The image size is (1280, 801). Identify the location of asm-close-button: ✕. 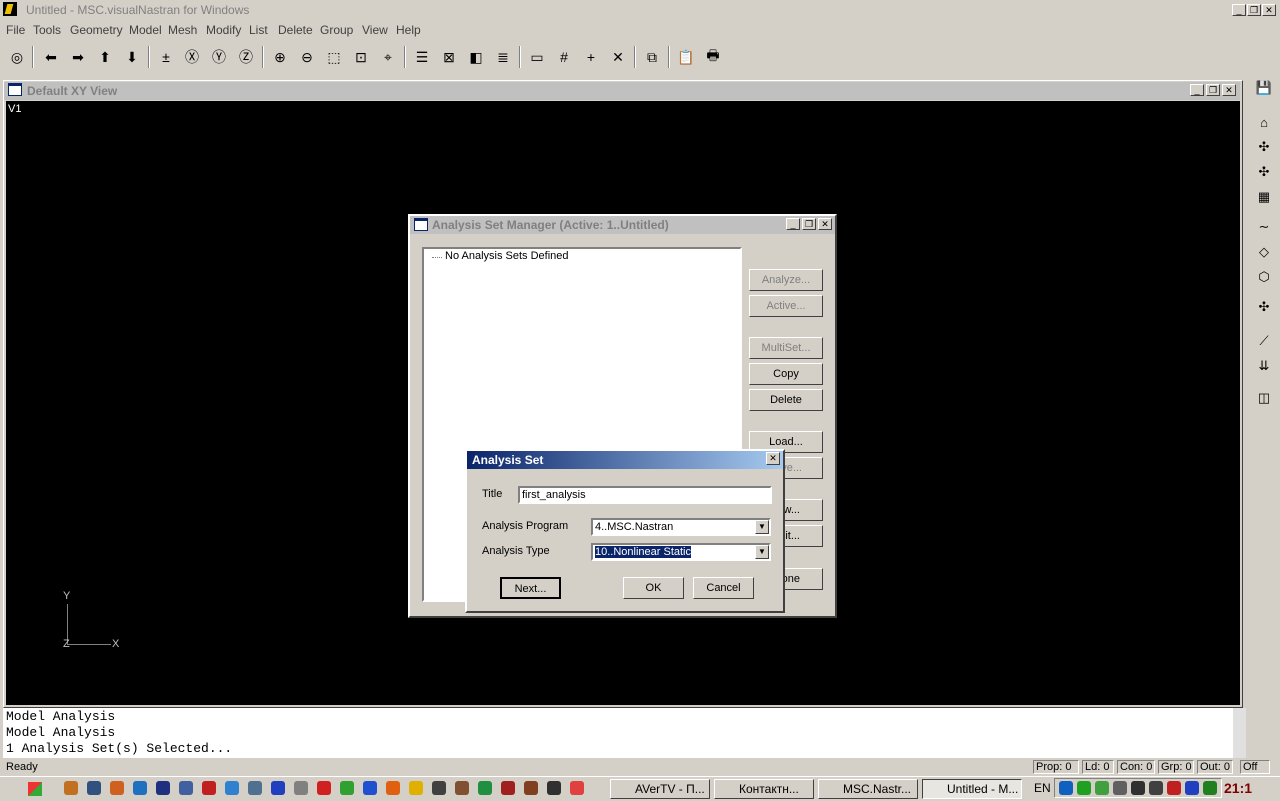
(825, 224).